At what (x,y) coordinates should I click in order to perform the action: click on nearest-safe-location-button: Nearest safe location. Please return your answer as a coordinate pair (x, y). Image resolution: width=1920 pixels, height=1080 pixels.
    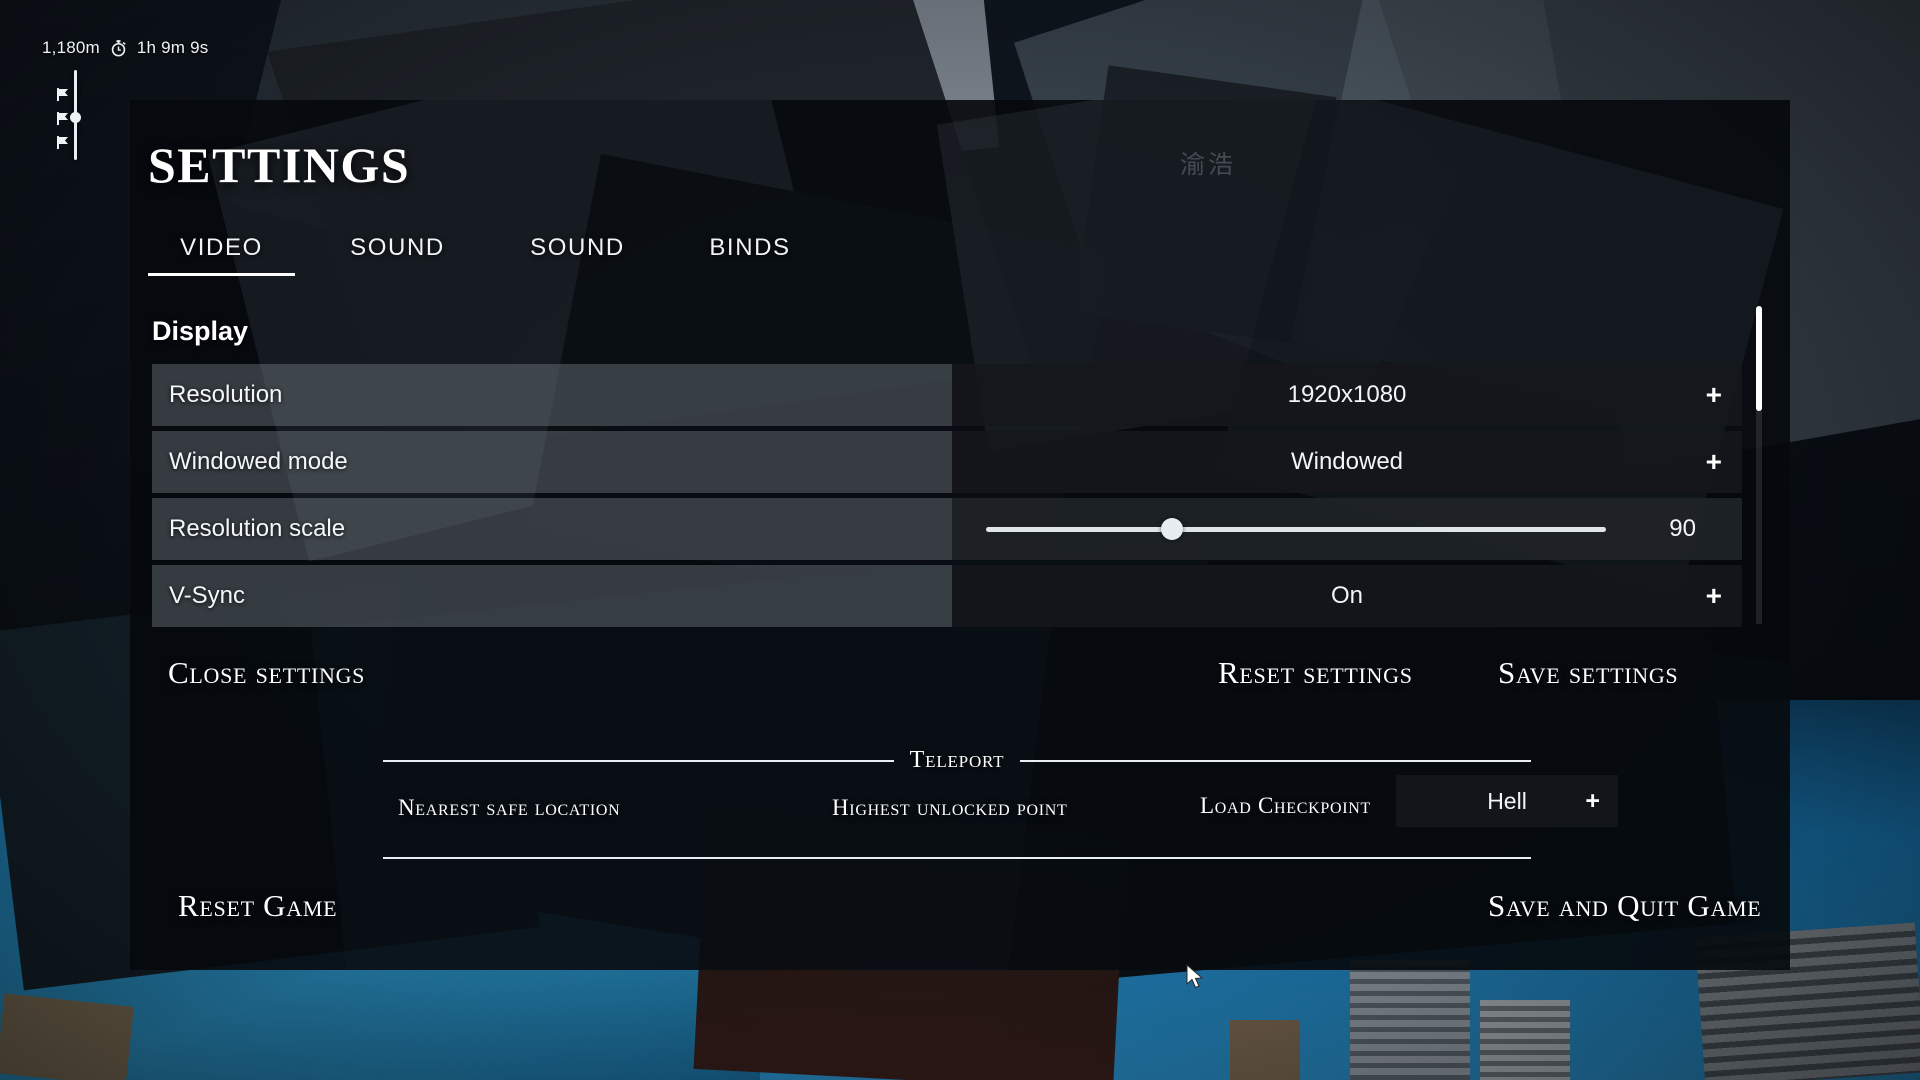
    Looking at the image, I should click on (509, 808).